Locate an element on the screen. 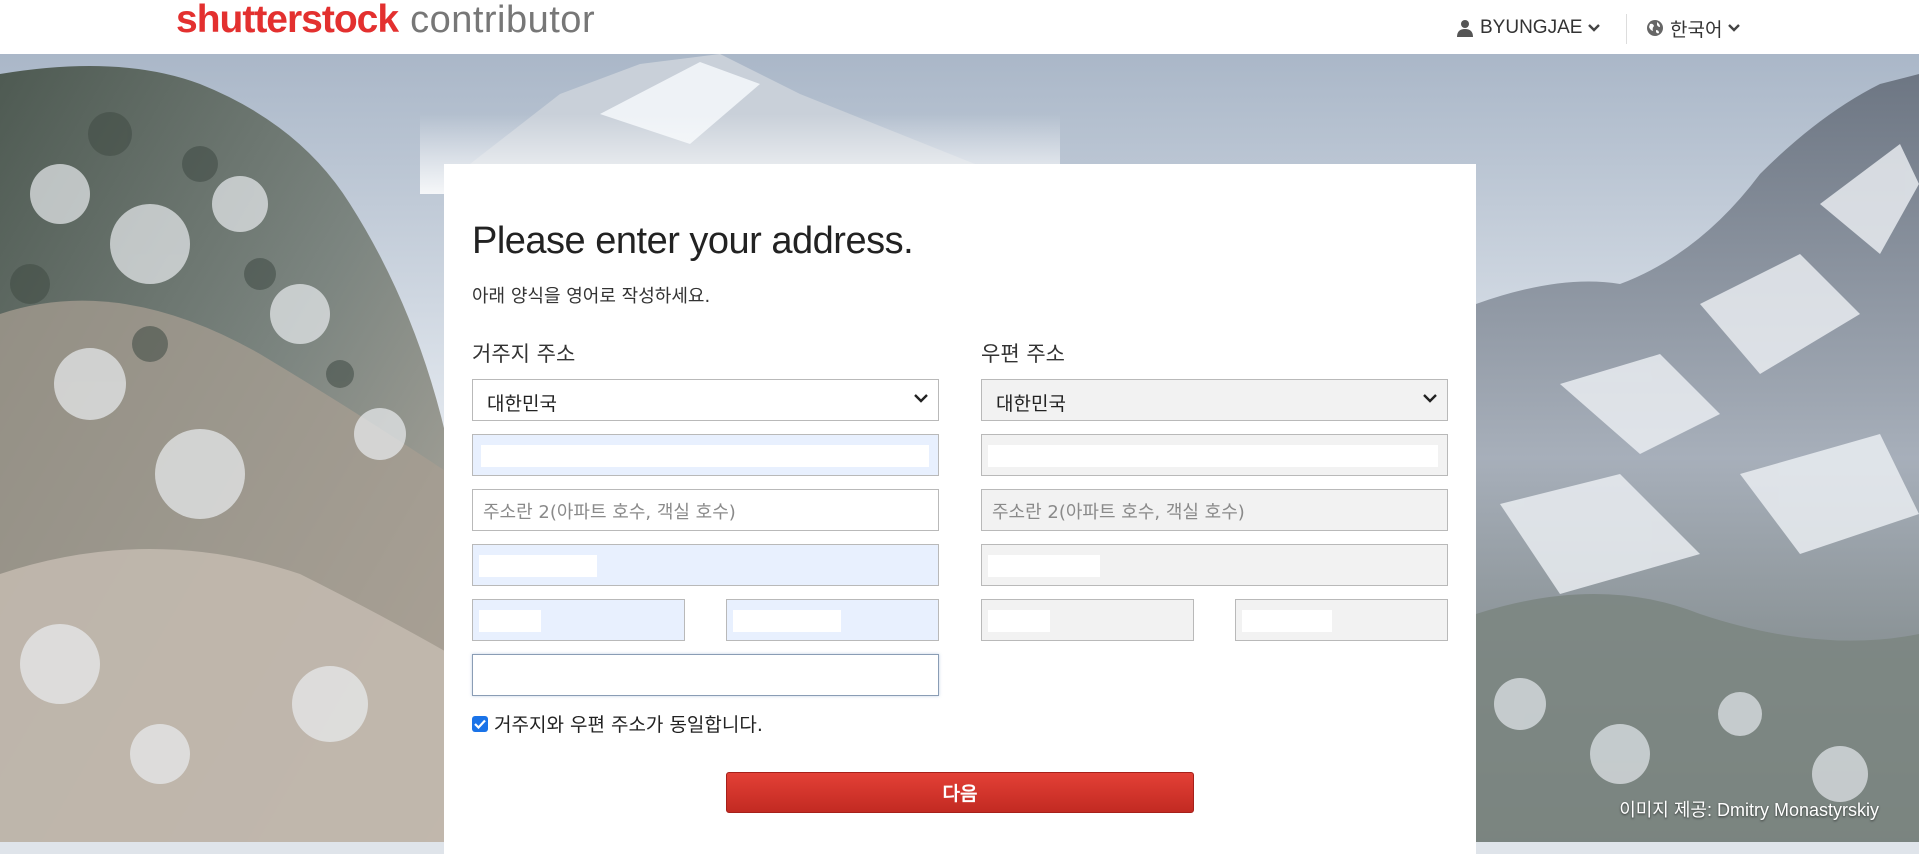 The image size is (1919, 854). residence-country-value: 대한민국 is located at coordinates (522, 404).